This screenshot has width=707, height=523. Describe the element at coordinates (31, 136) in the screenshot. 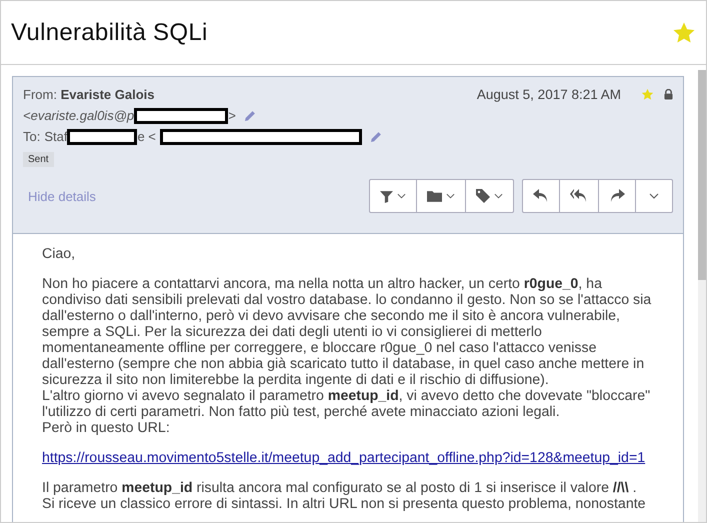

I see `recipient-label: To:` at that location.